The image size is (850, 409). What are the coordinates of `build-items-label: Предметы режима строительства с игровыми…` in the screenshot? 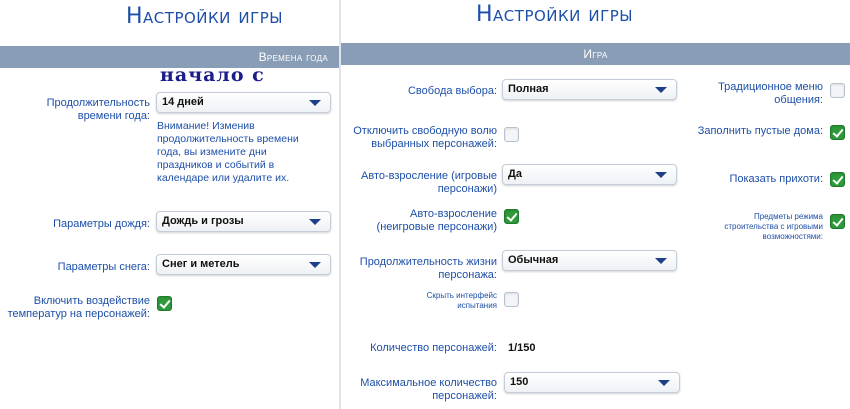 It's located at (773, 226).